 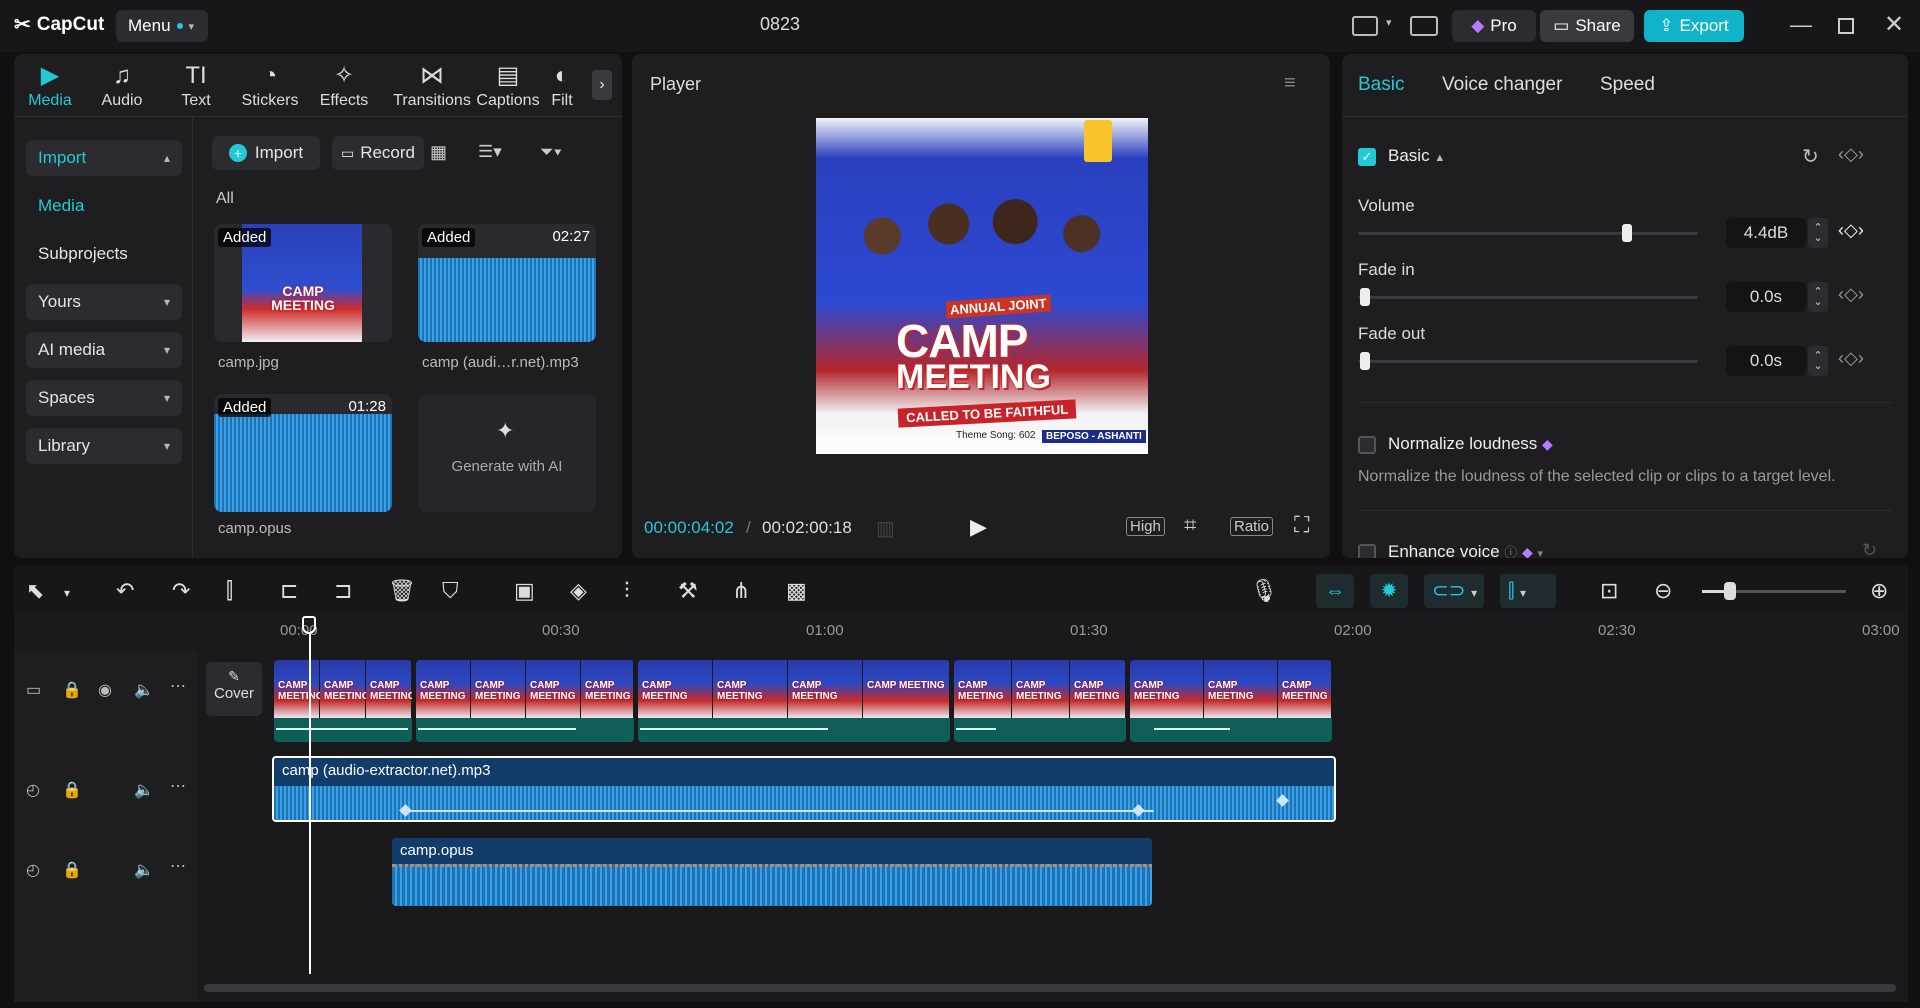 What do you see at coordinates (1301, 525) in the screenshot?
I see `fullscreen-icon: ⛶` at bounding box center [1301, 525].